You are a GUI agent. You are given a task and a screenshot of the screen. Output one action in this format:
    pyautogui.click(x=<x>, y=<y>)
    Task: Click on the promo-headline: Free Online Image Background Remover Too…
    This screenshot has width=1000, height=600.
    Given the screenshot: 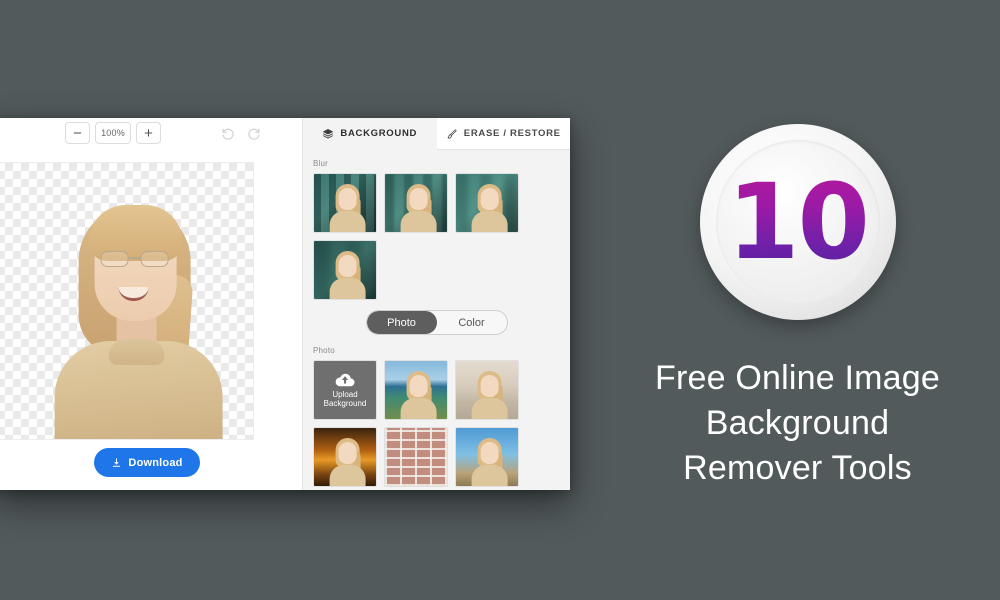 What is the action you would take?
    pyautogui.click(x=797, y=424)
    